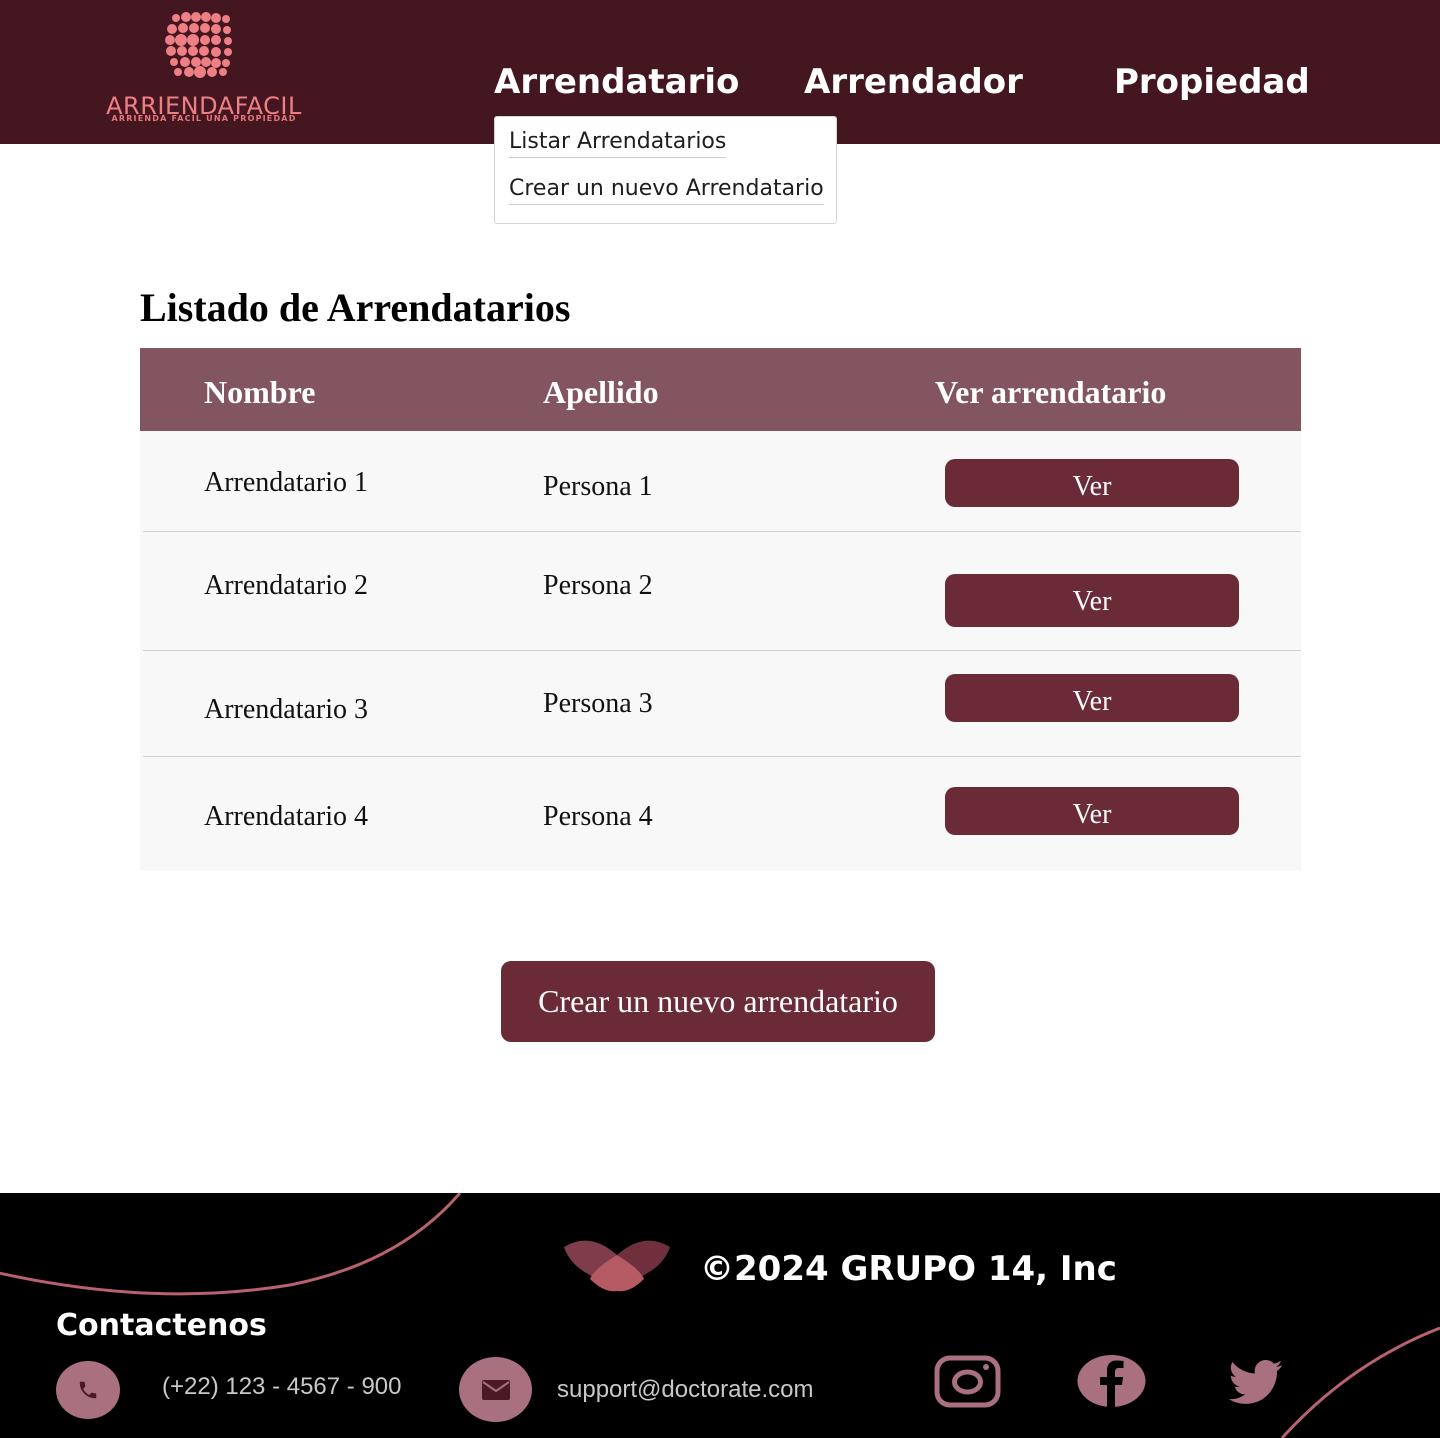  I want to click on page-title: Listado de Arrendatarios, so click(355, 307).